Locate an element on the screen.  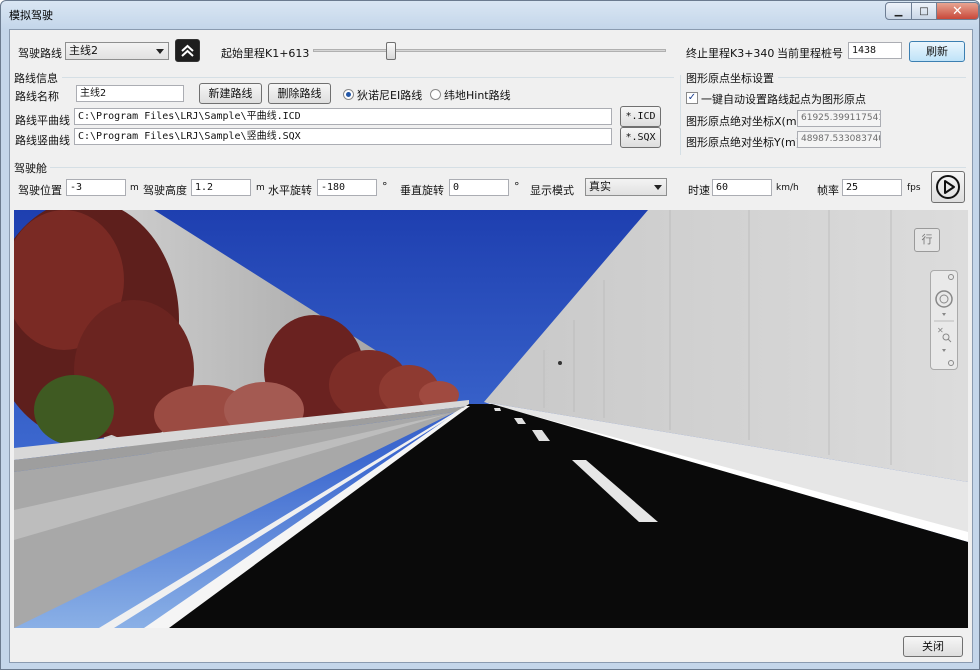
auto-origin-checkbox: ✓ is located at coordinates (692, 98).